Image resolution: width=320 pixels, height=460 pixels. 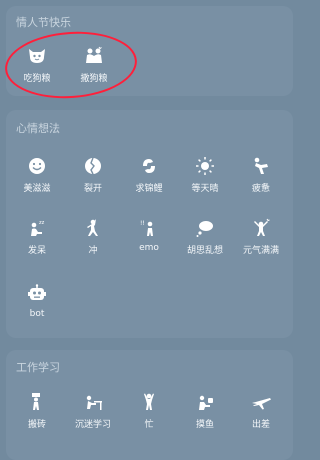 I want to click on daze-person-icon: zz, so click(x=37, y=228).